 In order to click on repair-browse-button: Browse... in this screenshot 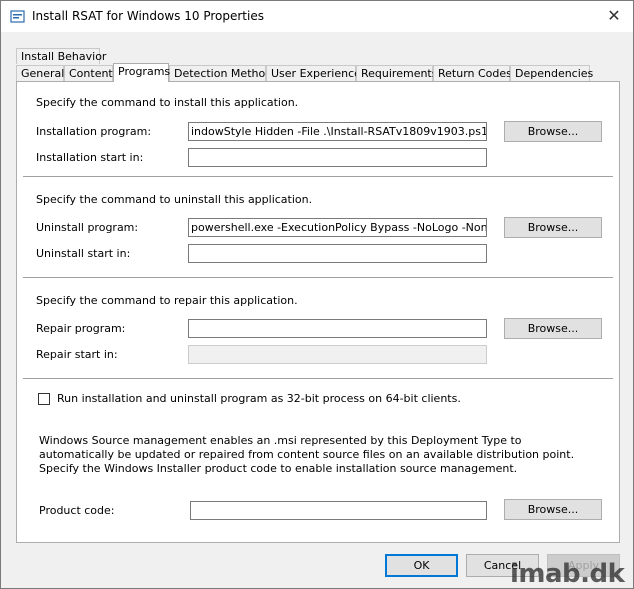, I will do `click(553, 328)`.